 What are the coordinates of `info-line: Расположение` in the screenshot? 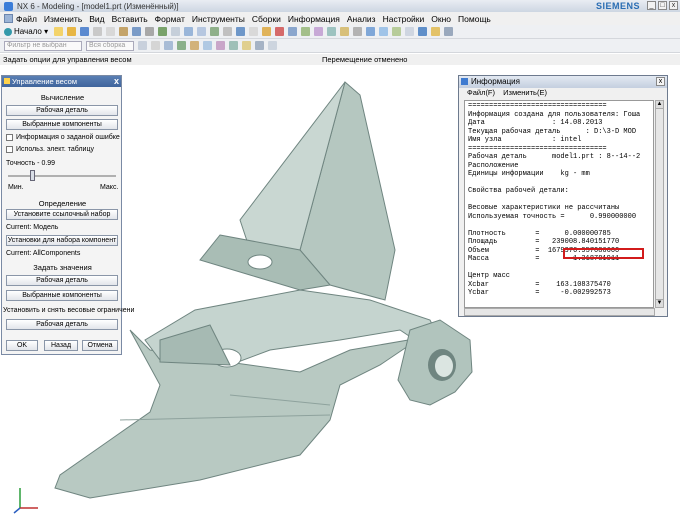 It's located at (493, 165).